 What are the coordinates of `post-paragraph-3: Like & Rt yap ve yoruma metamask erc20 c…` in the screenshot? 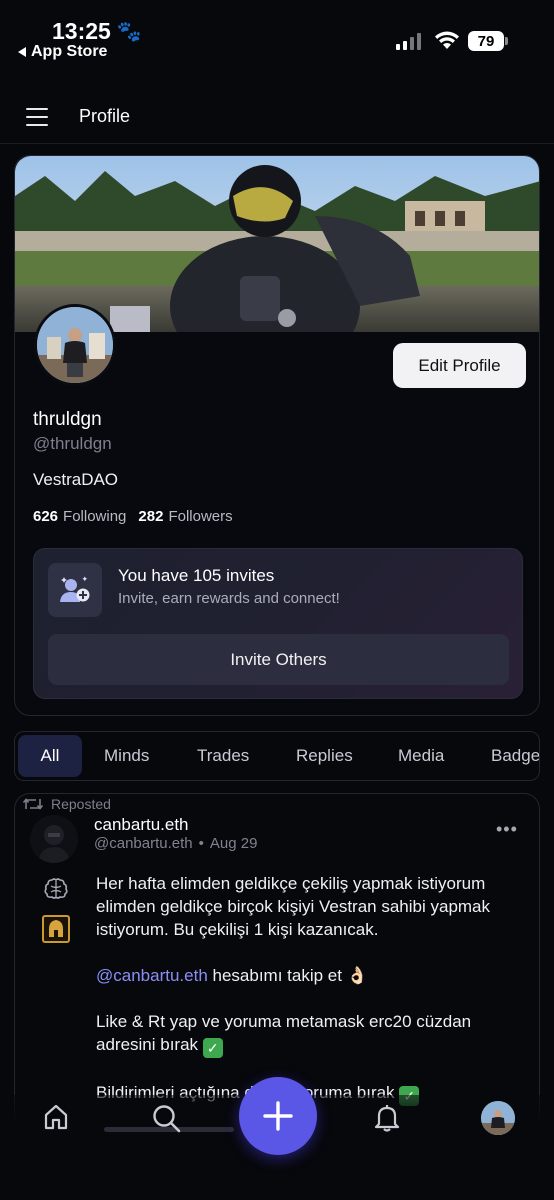 It's located at (311, 1034).